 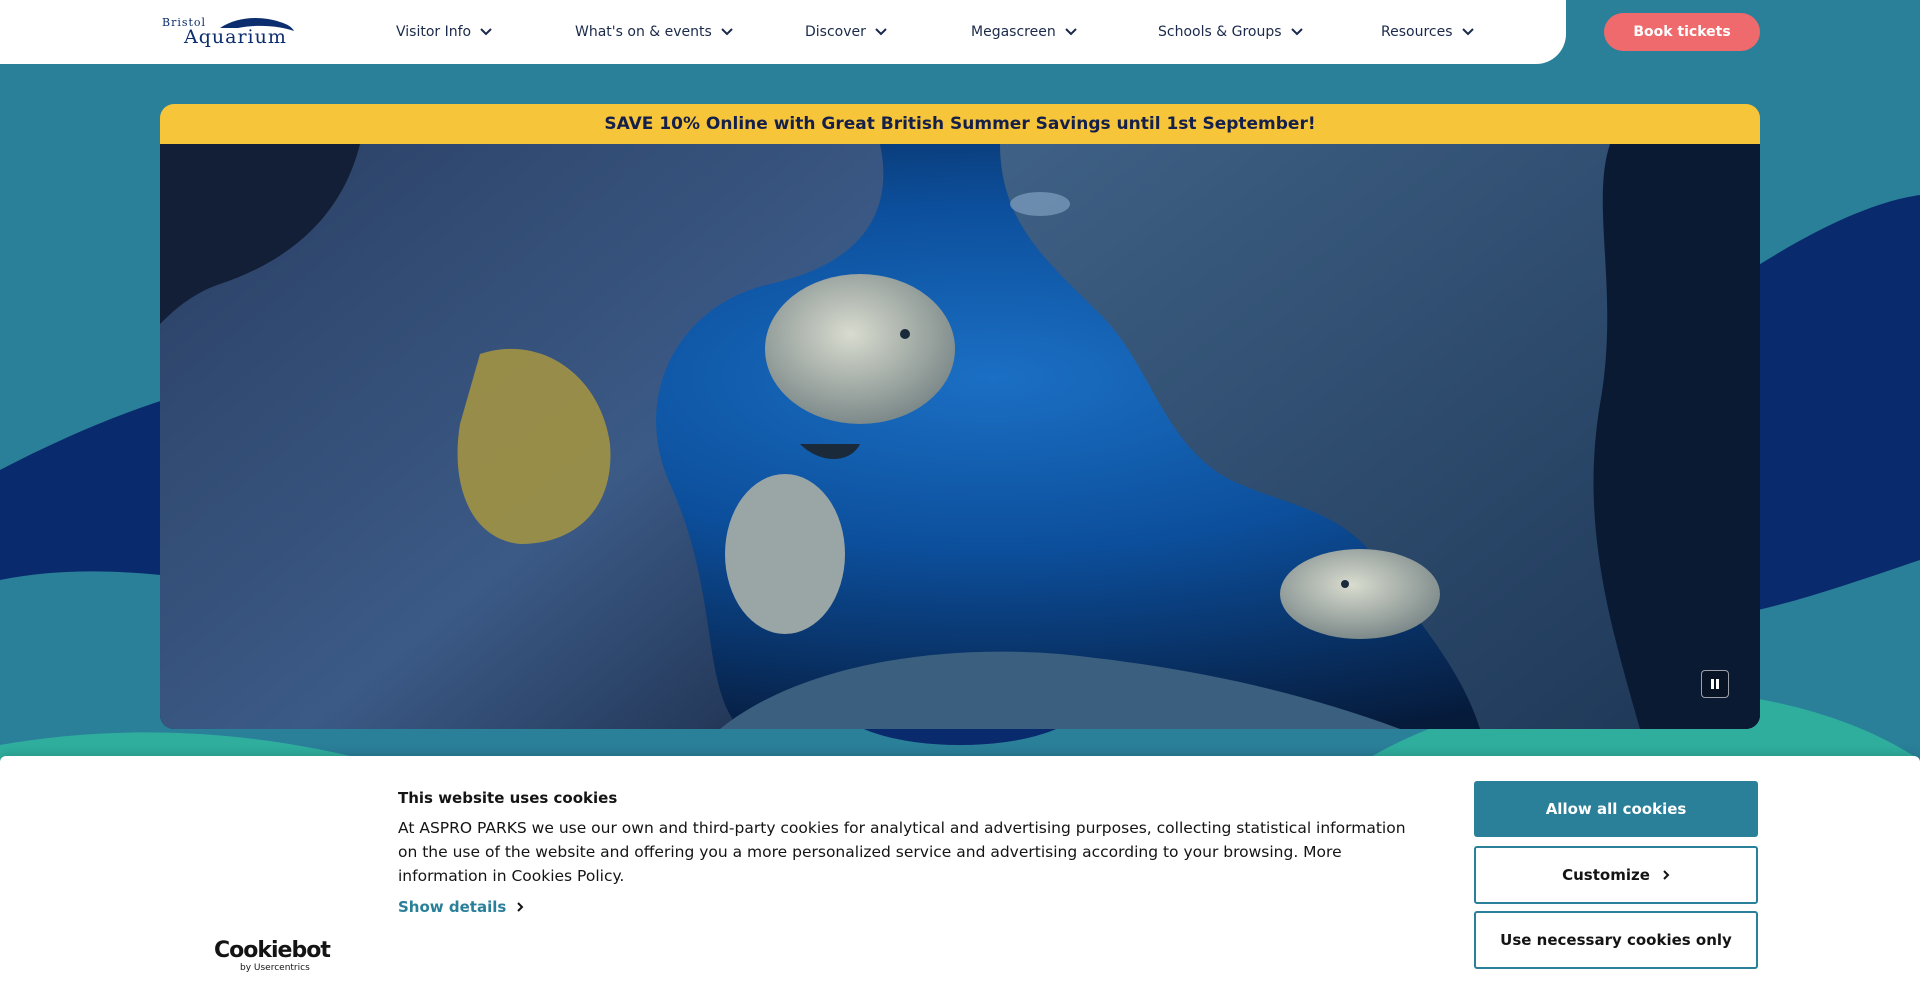 I want to click on necessary-only-label: Use necessary cookies only, so click(x=1616, y=940).